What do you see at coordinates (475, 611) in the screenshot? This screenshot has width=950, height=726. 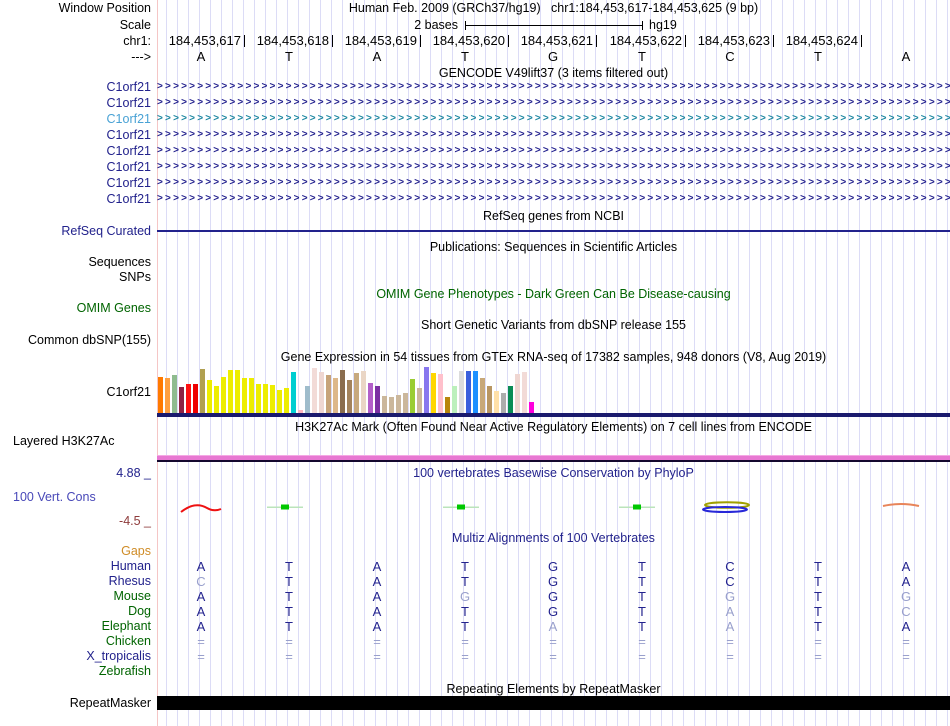 I see `multiz-species-row: Dog A T A T G T A T C` at bounding box center [475, 611].